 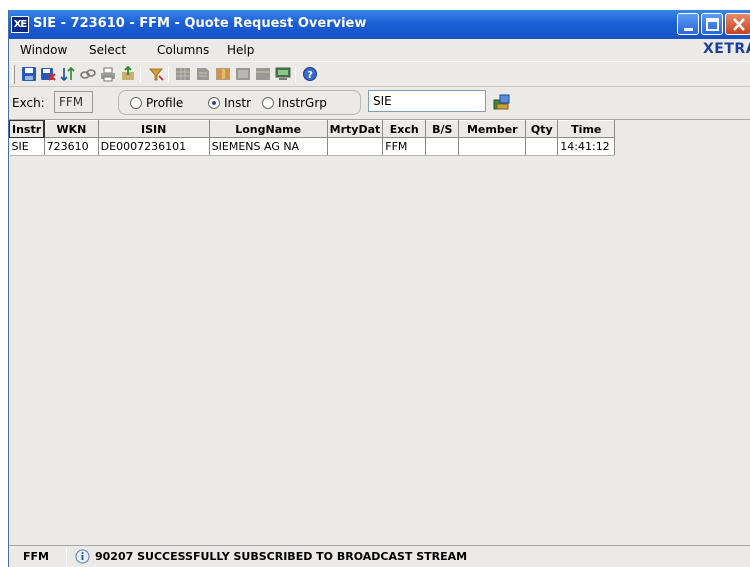 What do you see at coordinates (183, 50) in the screenshot?
I see `menu-columns: Columns` at bounding box center [183, 50].